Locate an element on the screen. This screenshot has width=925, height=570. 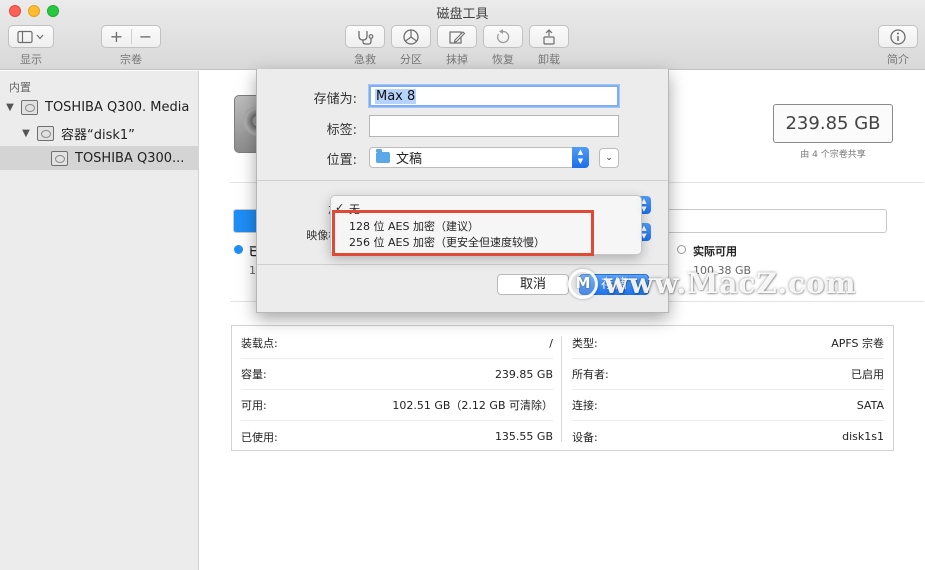
save-as-label: 存储为: is located at coordinates (335, 99).